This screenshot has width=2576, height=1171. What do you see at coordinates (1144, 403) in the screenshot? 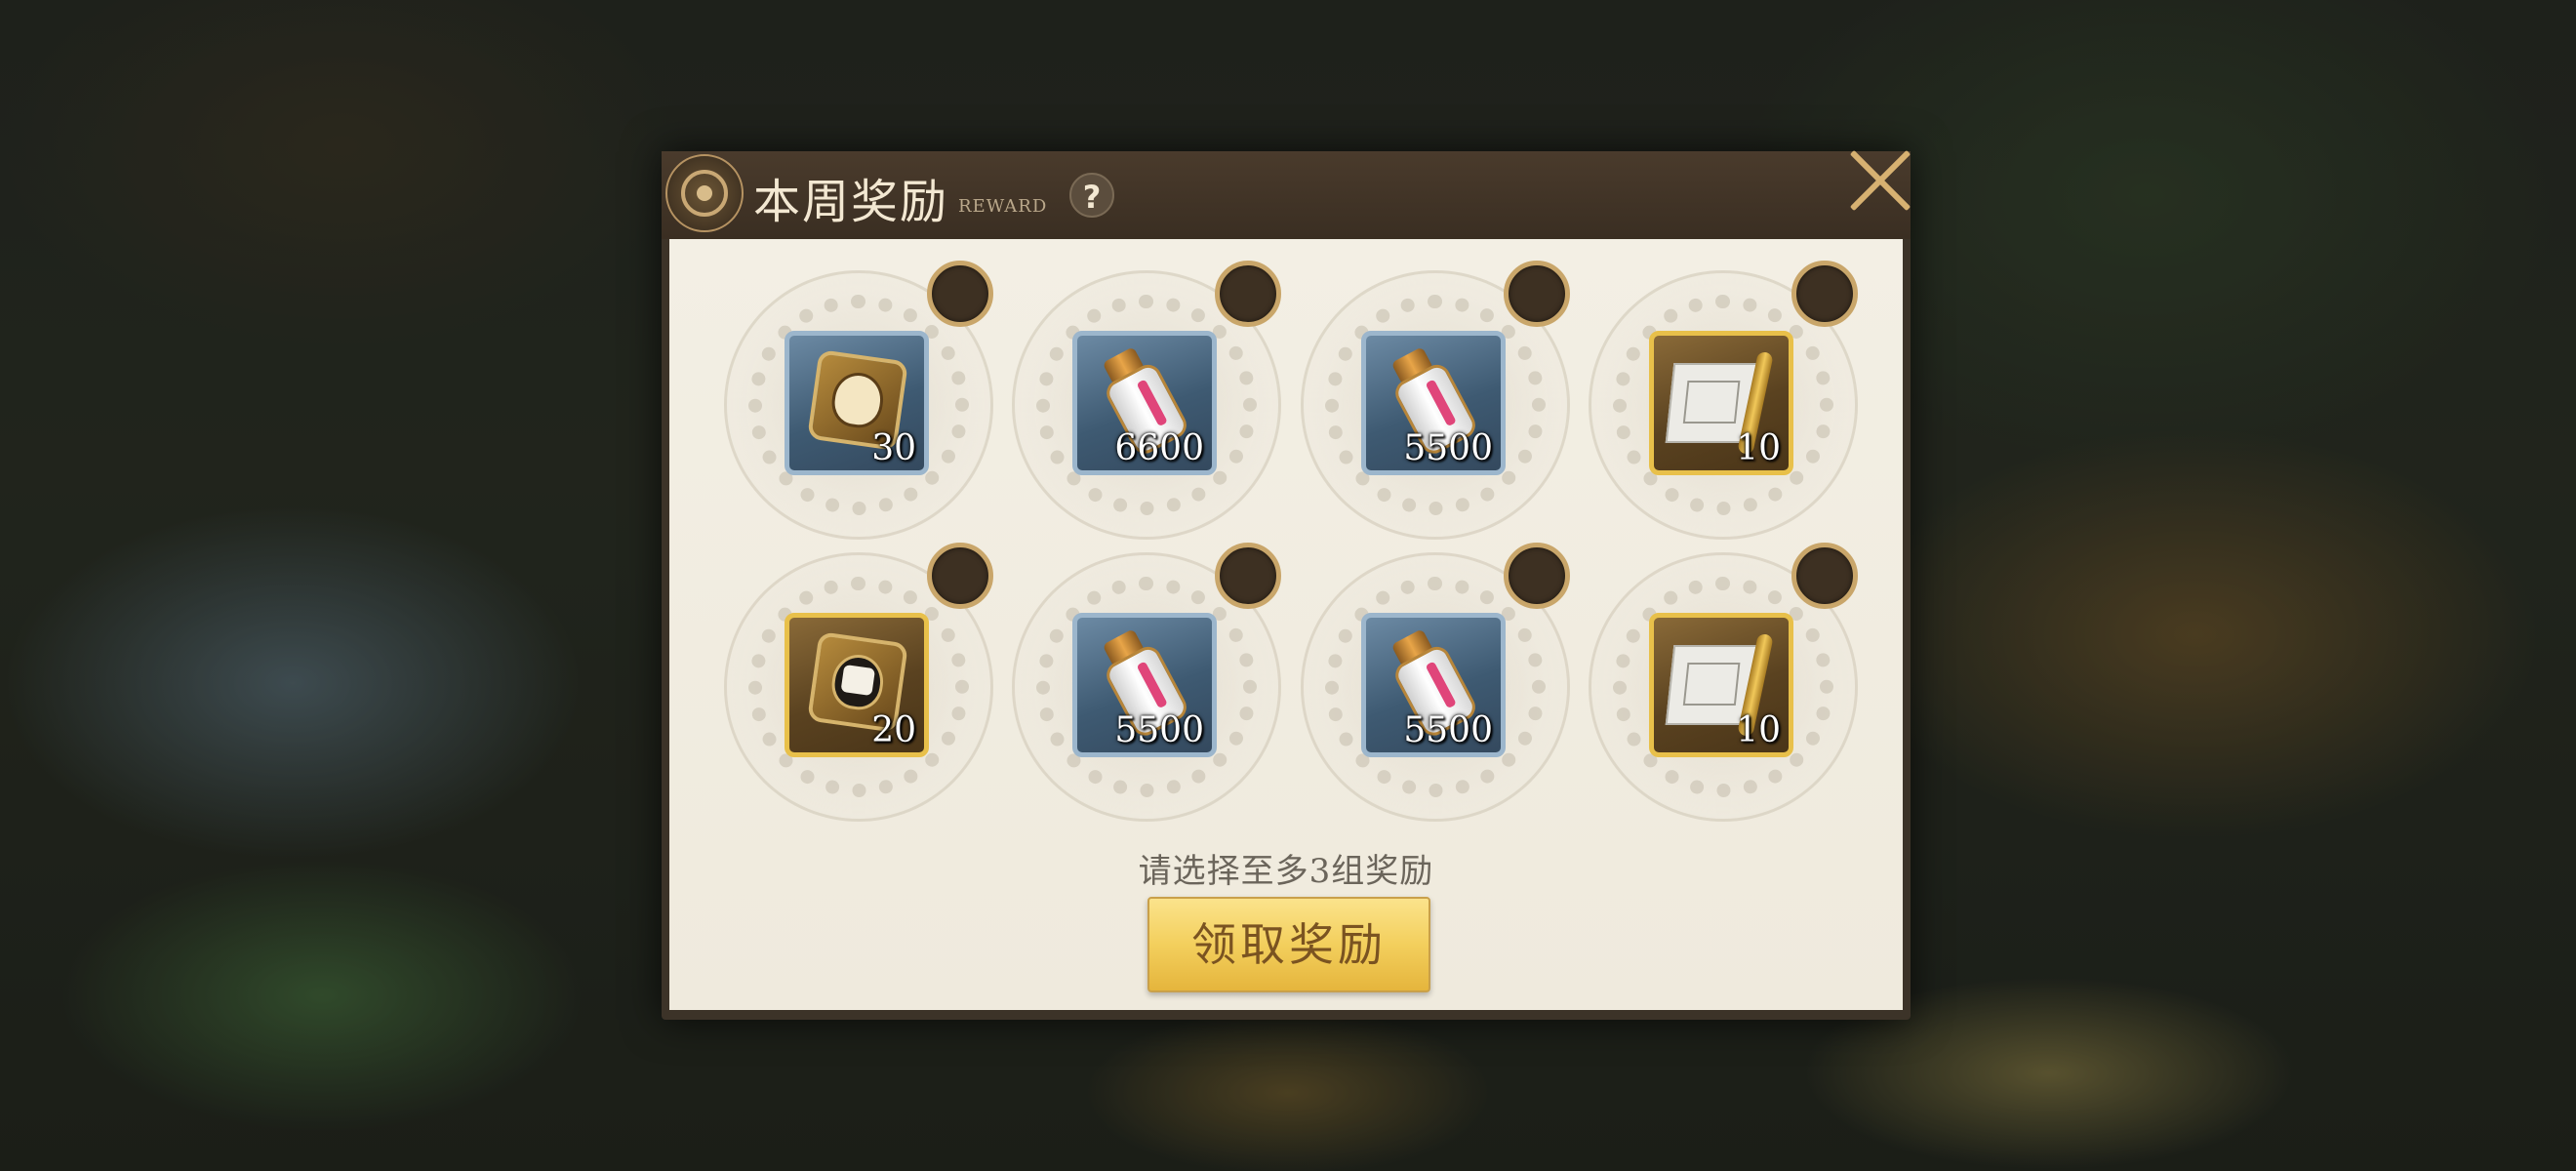
I see `reward-item: 6600` at bounding box center [1144, 403].